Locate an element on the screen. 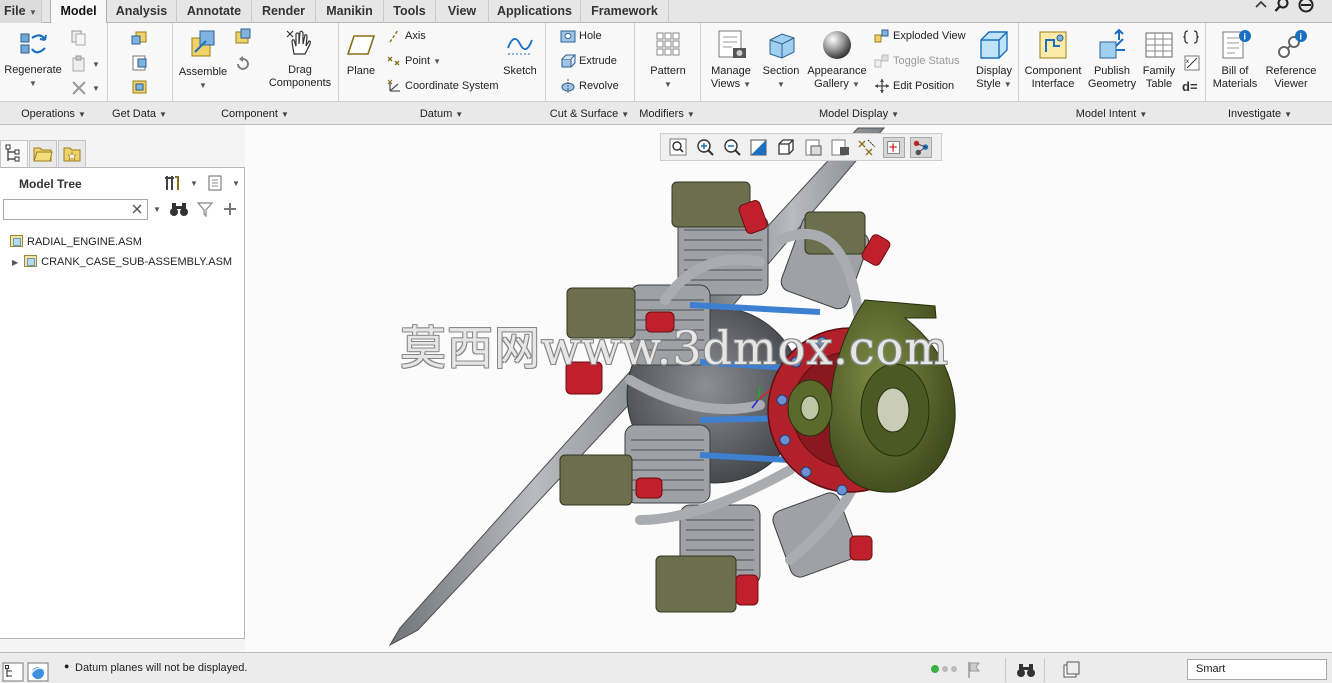 The height and width of the screenshot is (683, 1332). favorites-icon is located at coordinates (72, 154).